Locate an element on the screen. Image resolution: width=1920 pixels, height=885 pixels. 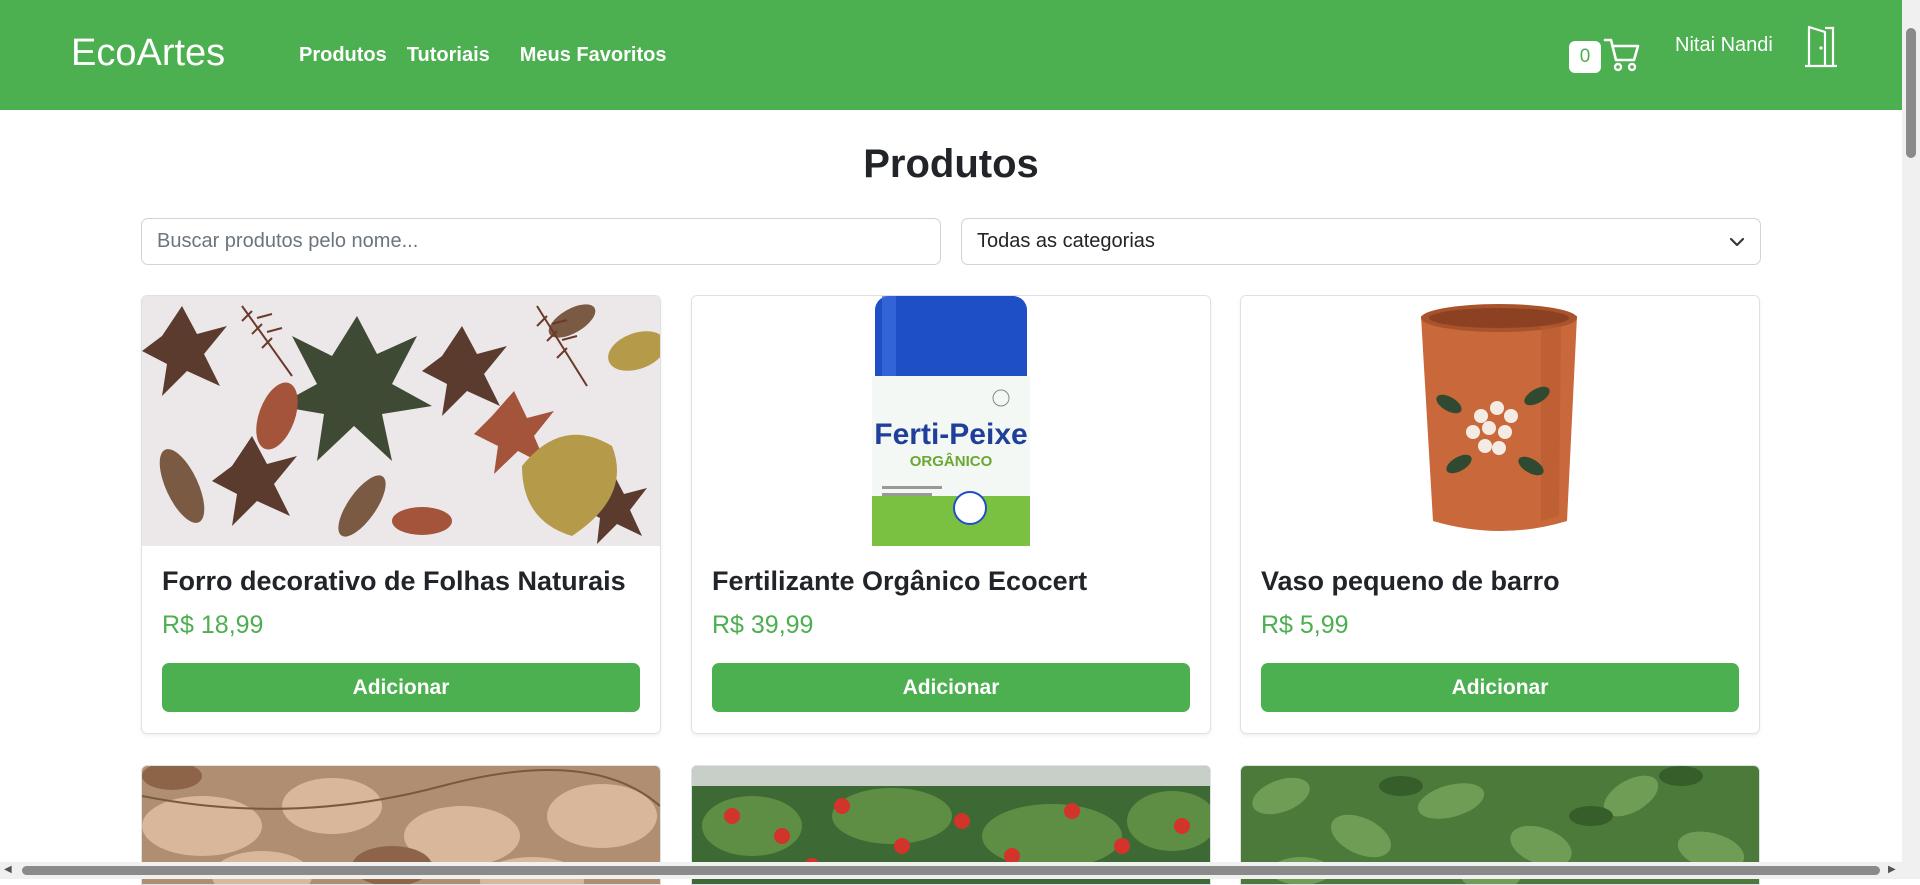
horizontal-scrollbar-thumb is located at coordinates (951, 870).